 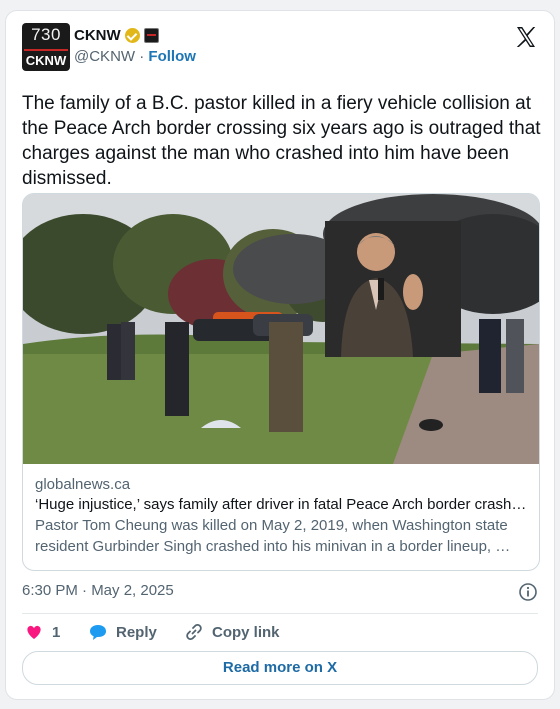 I want to click on display-name: CKNW, so click(x=97, y=35).